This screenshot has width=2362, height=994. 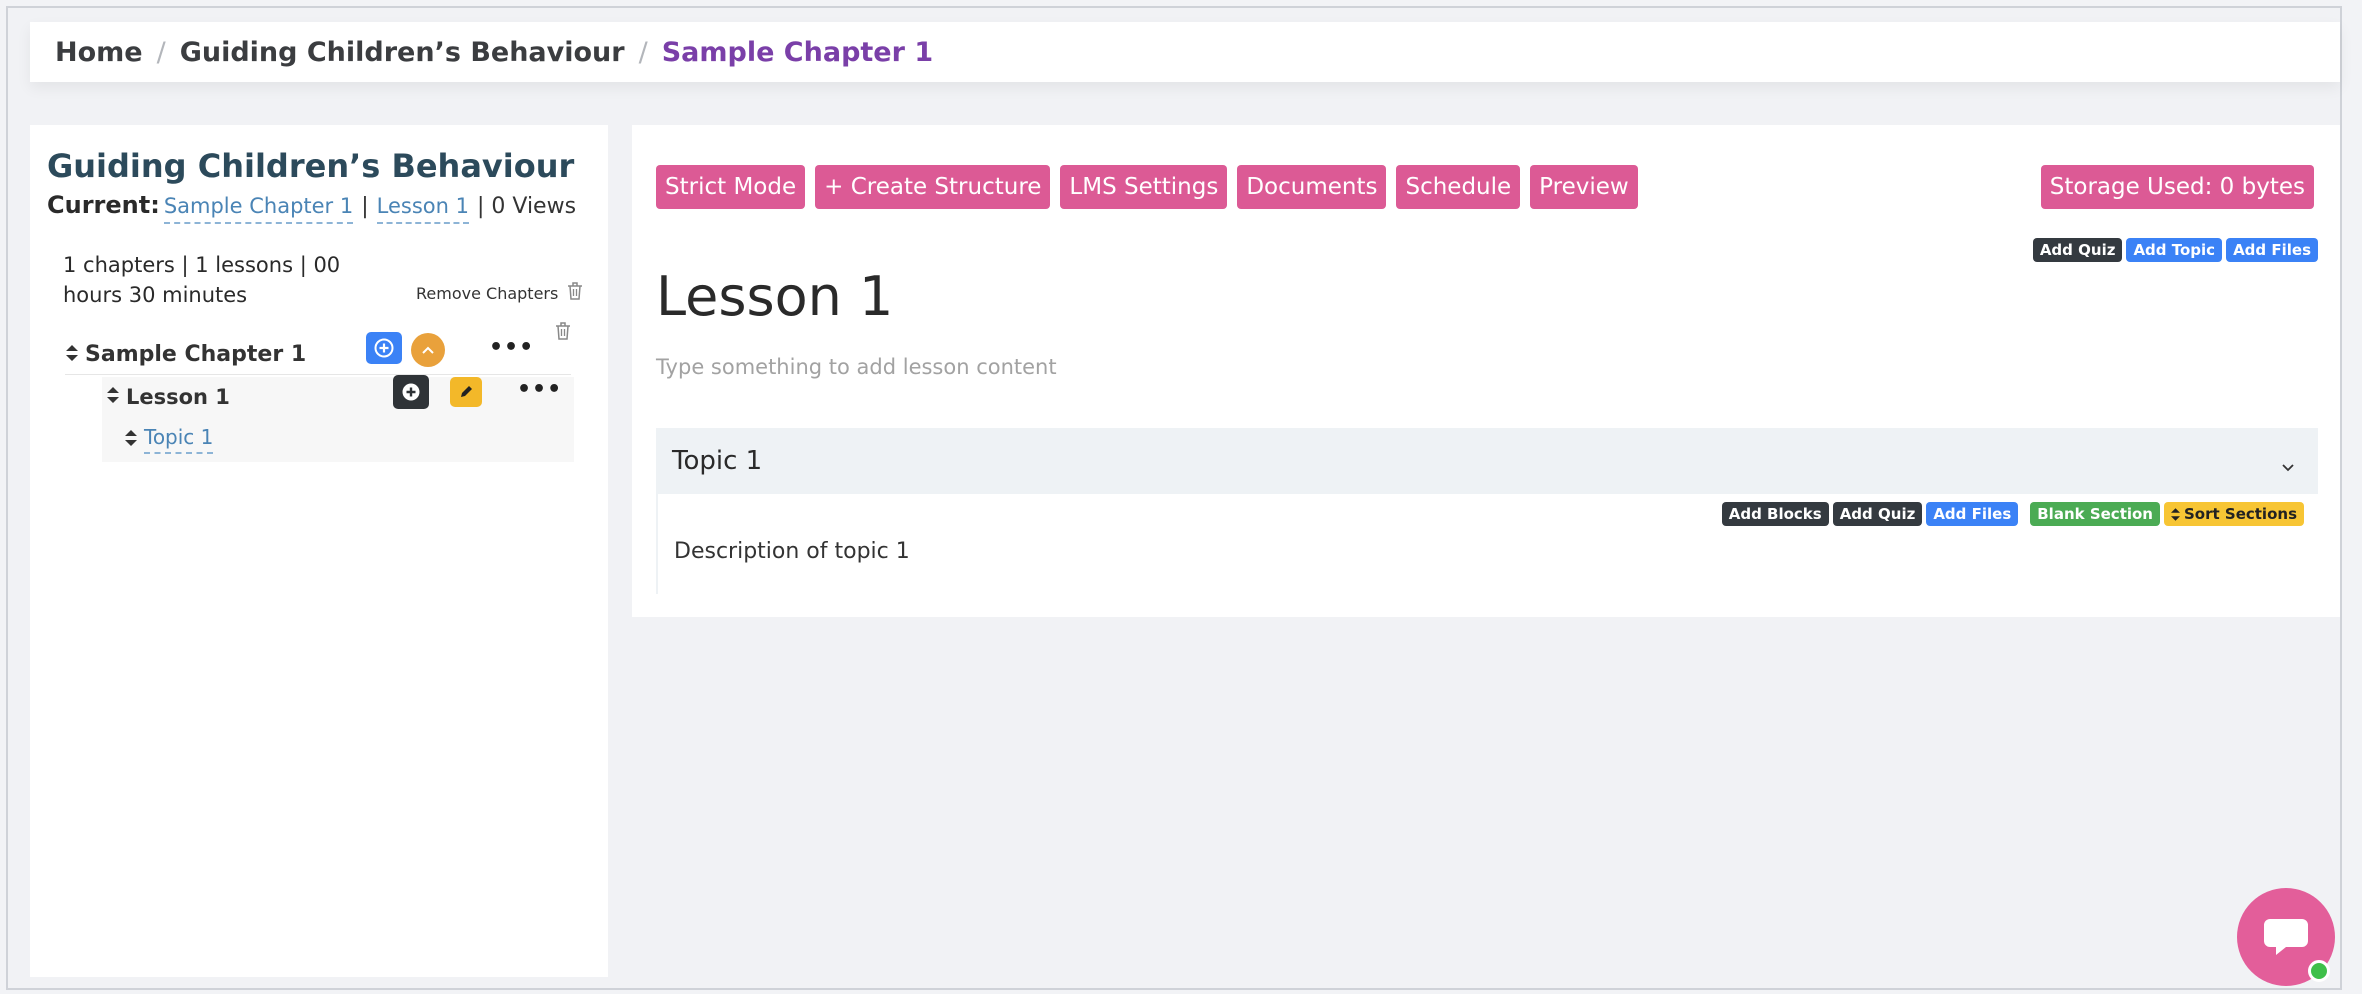 What do you see at coordinates (511, 347) in the screenshot?
I see `chapter-more-icon: •••` at bounding box center [511, 347].